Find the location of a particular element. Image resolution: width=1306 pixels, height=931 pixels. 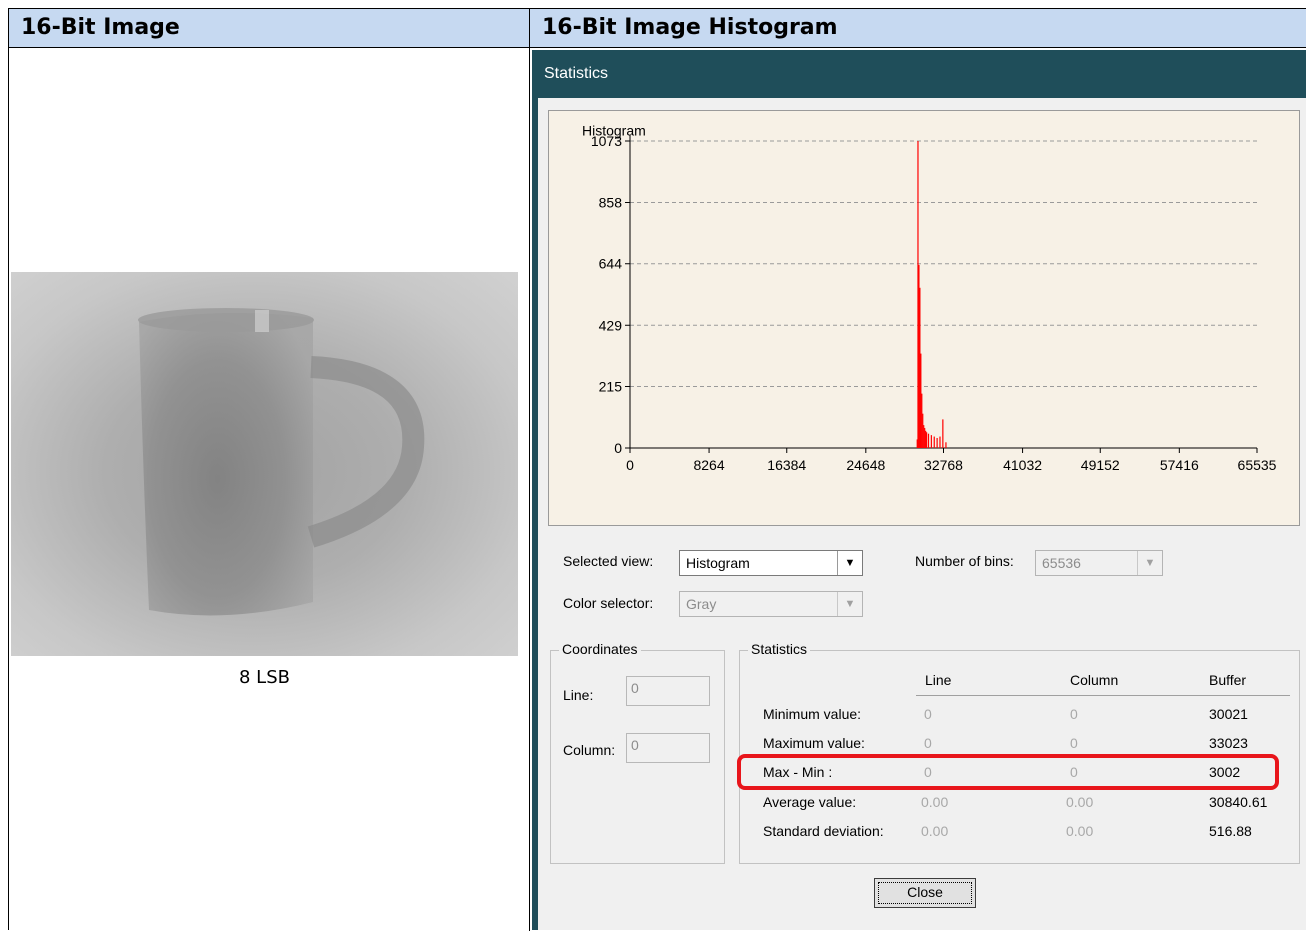

stats-header-column: Column is located at coordinates (1094, 680).